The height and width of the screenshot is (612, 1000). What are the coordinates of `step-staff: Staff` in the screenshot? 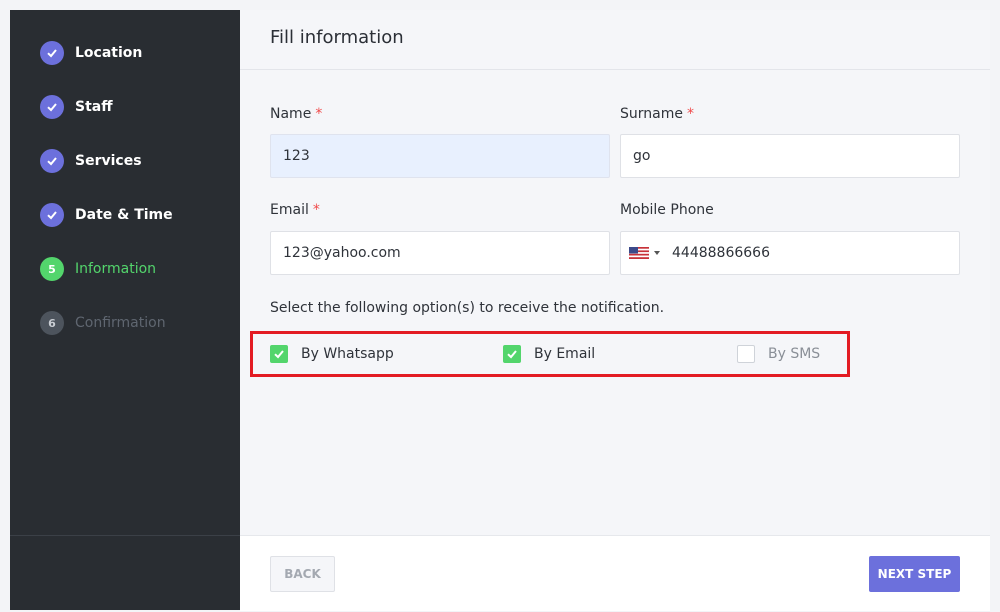 It's located at (76, 107).